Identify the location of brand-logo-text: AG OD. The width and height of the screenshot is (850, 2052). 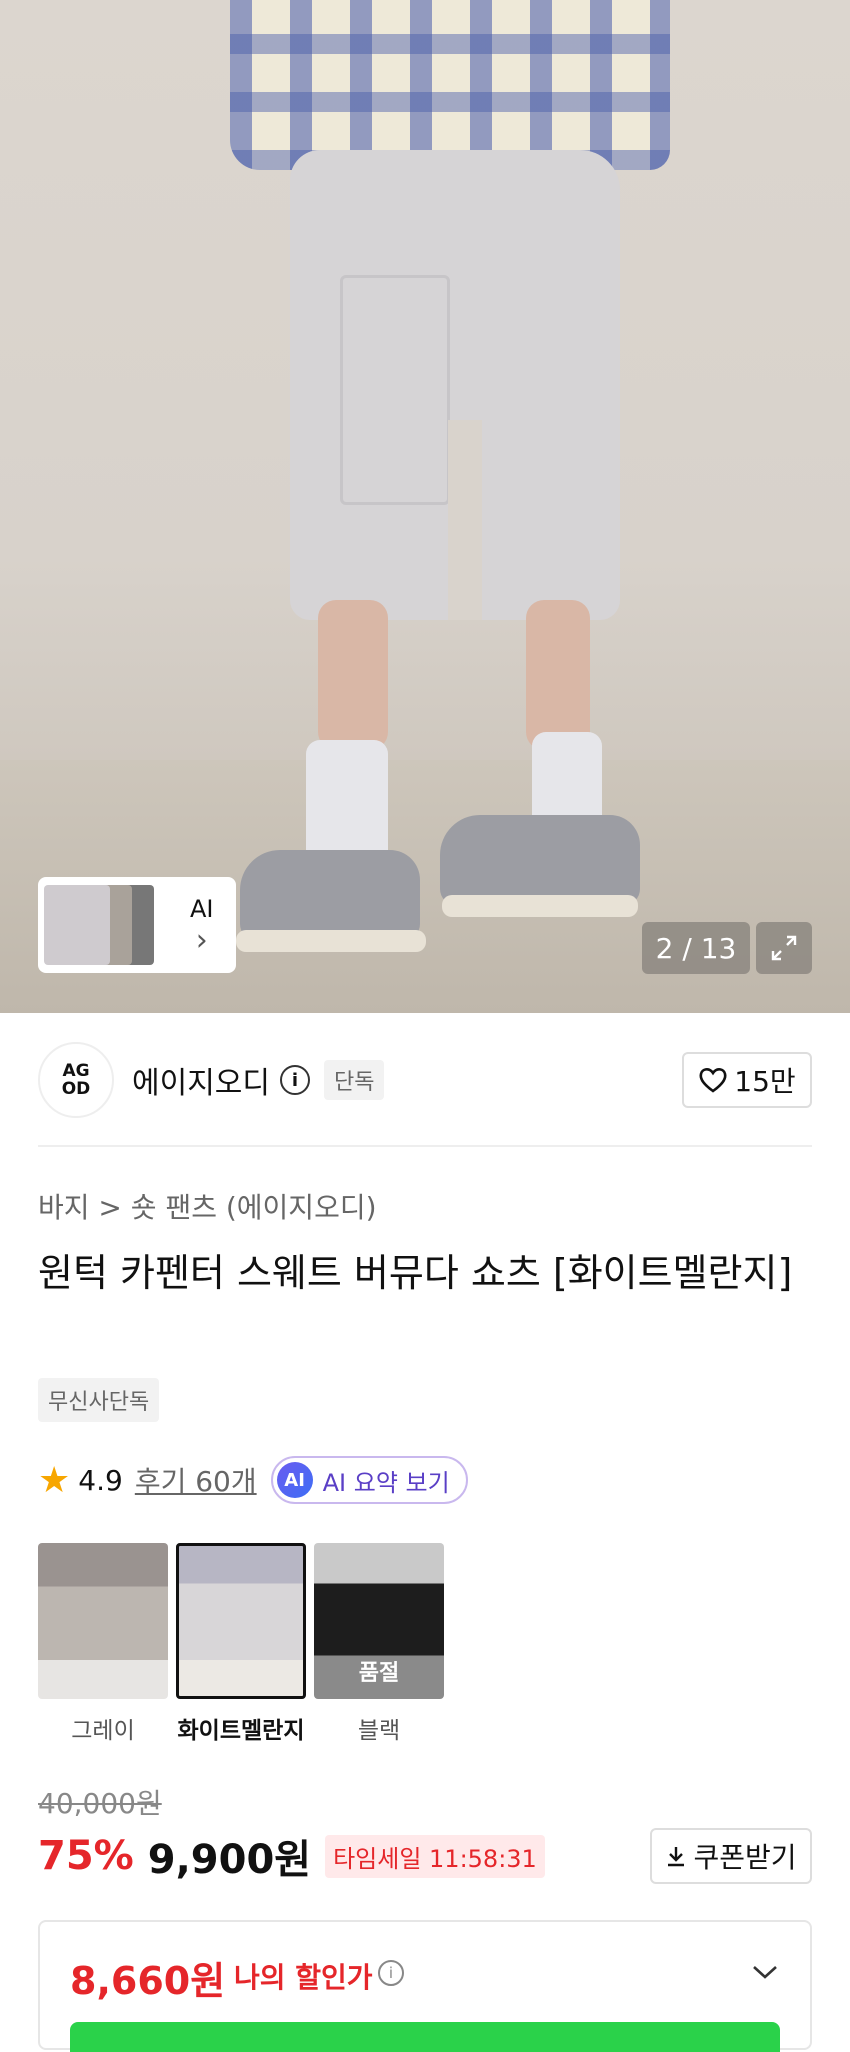
(76, 1080).